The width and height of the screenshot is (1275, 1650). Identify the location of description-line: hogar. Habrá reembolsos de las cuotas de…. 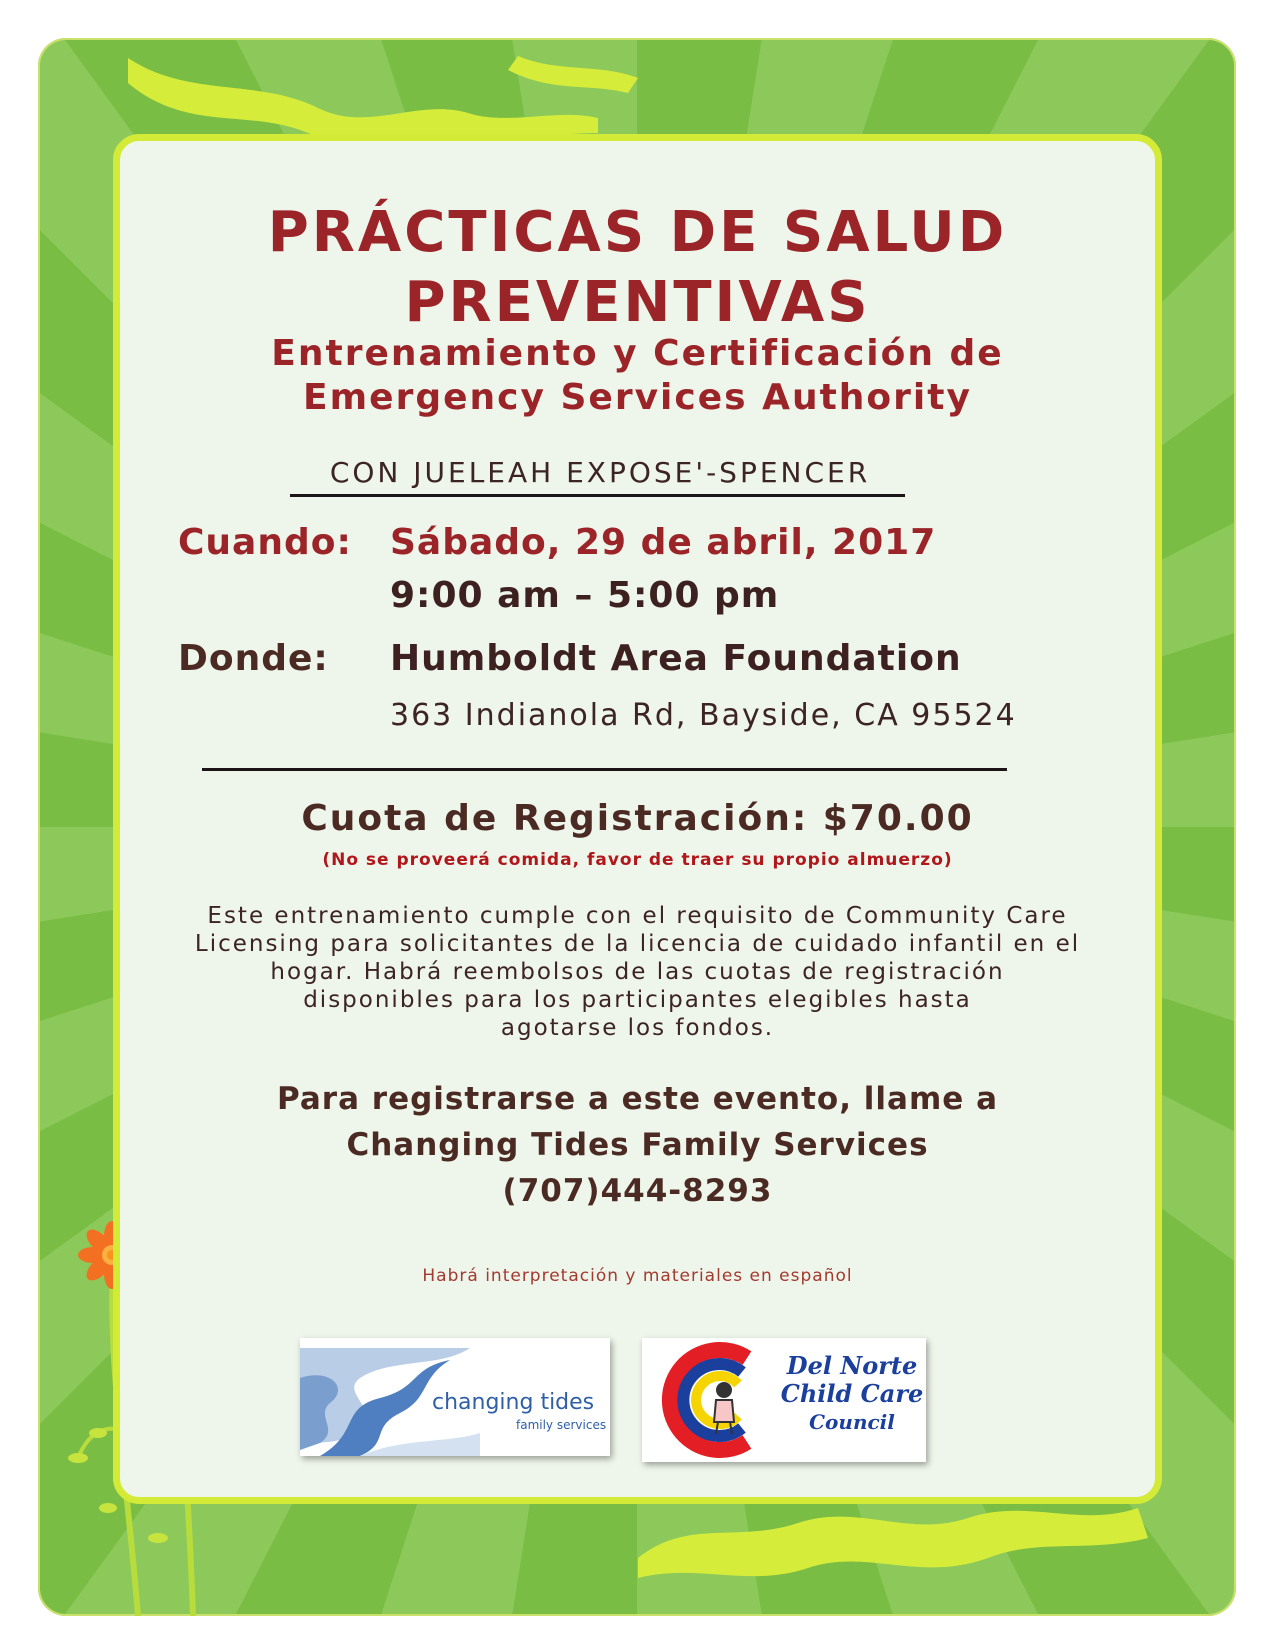
(637, 972).